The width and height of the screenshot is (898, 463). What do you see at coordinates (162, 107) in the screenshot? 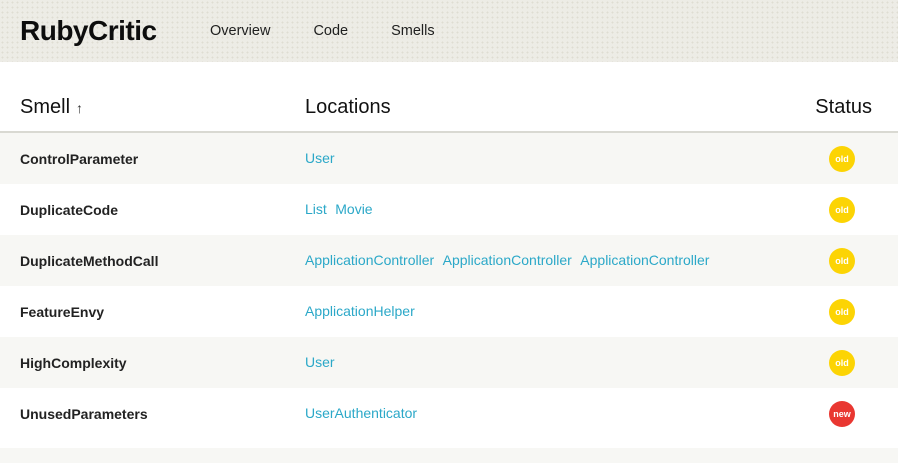
I see `column-header-smell: Smell ↑` at bounding box center [162, 107].